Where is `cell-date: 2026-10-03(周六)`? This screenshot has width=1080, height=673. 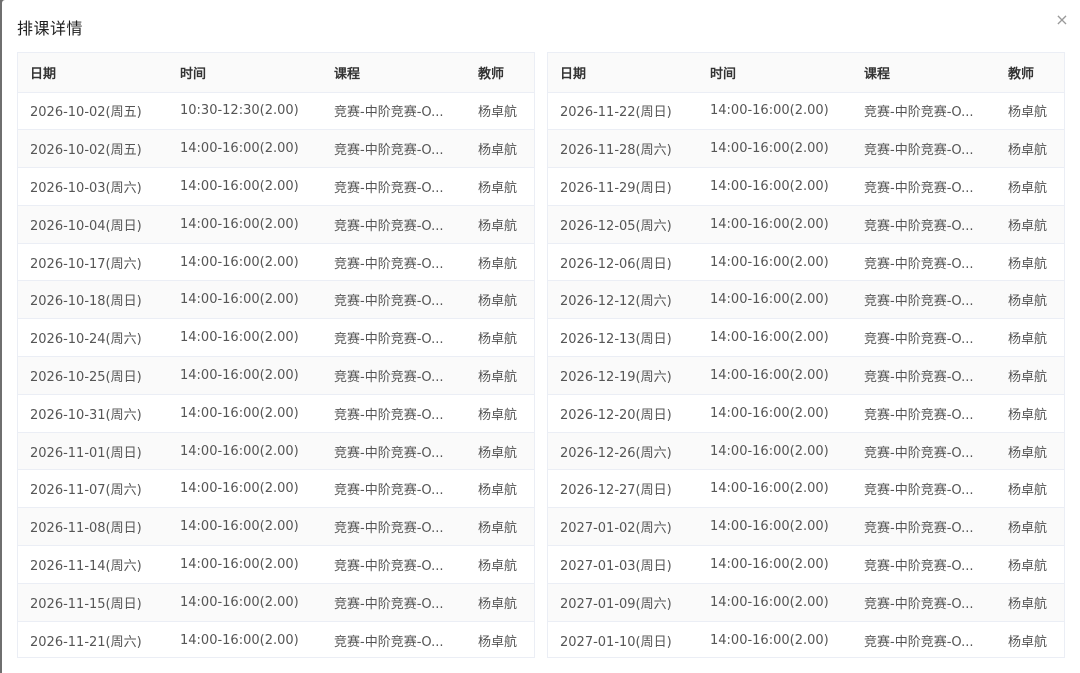 cell-date: 2026-10-03(周六) is located at coordinates (93, 186).